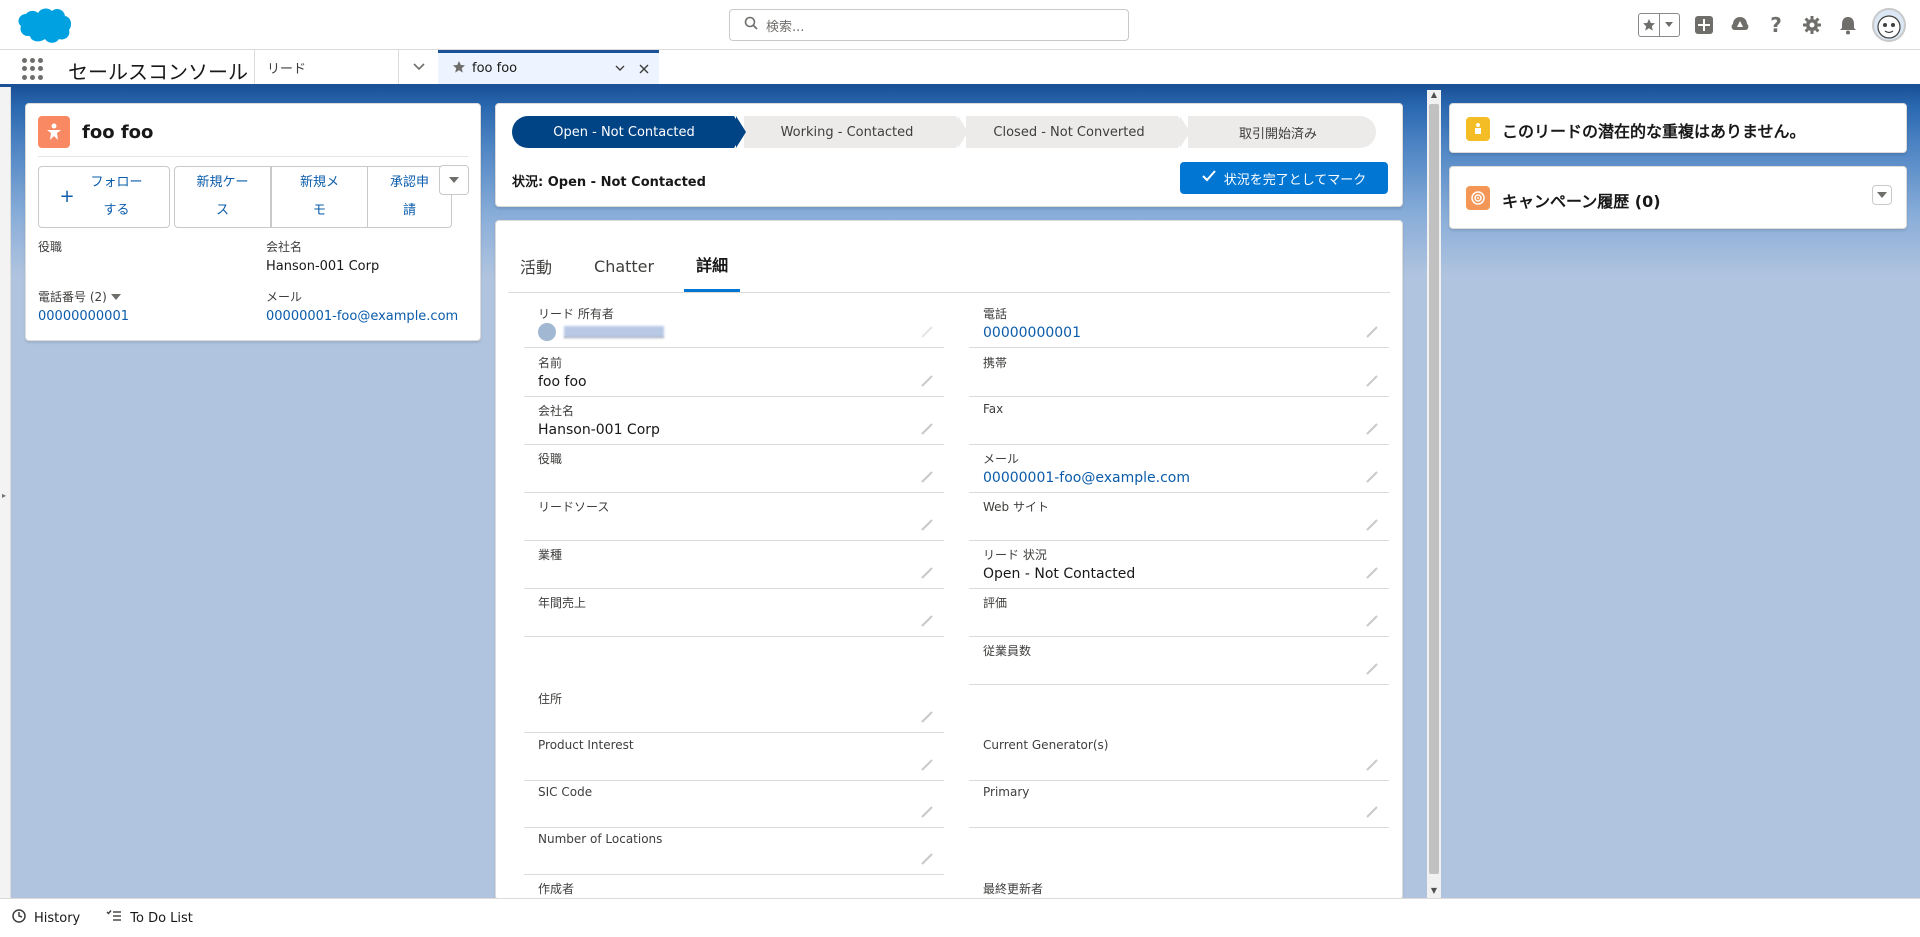  I want to click on user-avatar, so click(1889, 25).